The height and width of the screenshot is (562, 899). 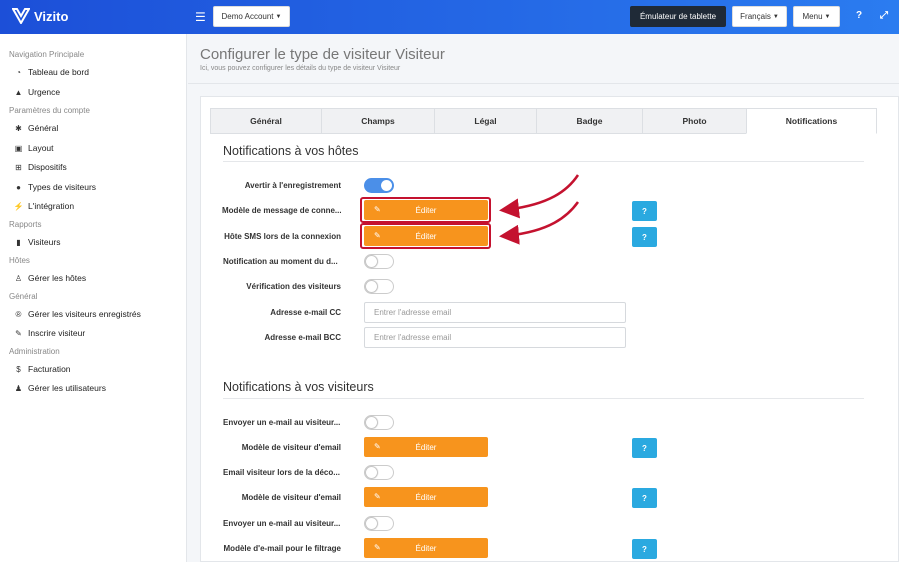 What do you see at coordinates (379, 261) in the screenshot?
I see `notify-moment-toggle` at bounding box center [379, 261].